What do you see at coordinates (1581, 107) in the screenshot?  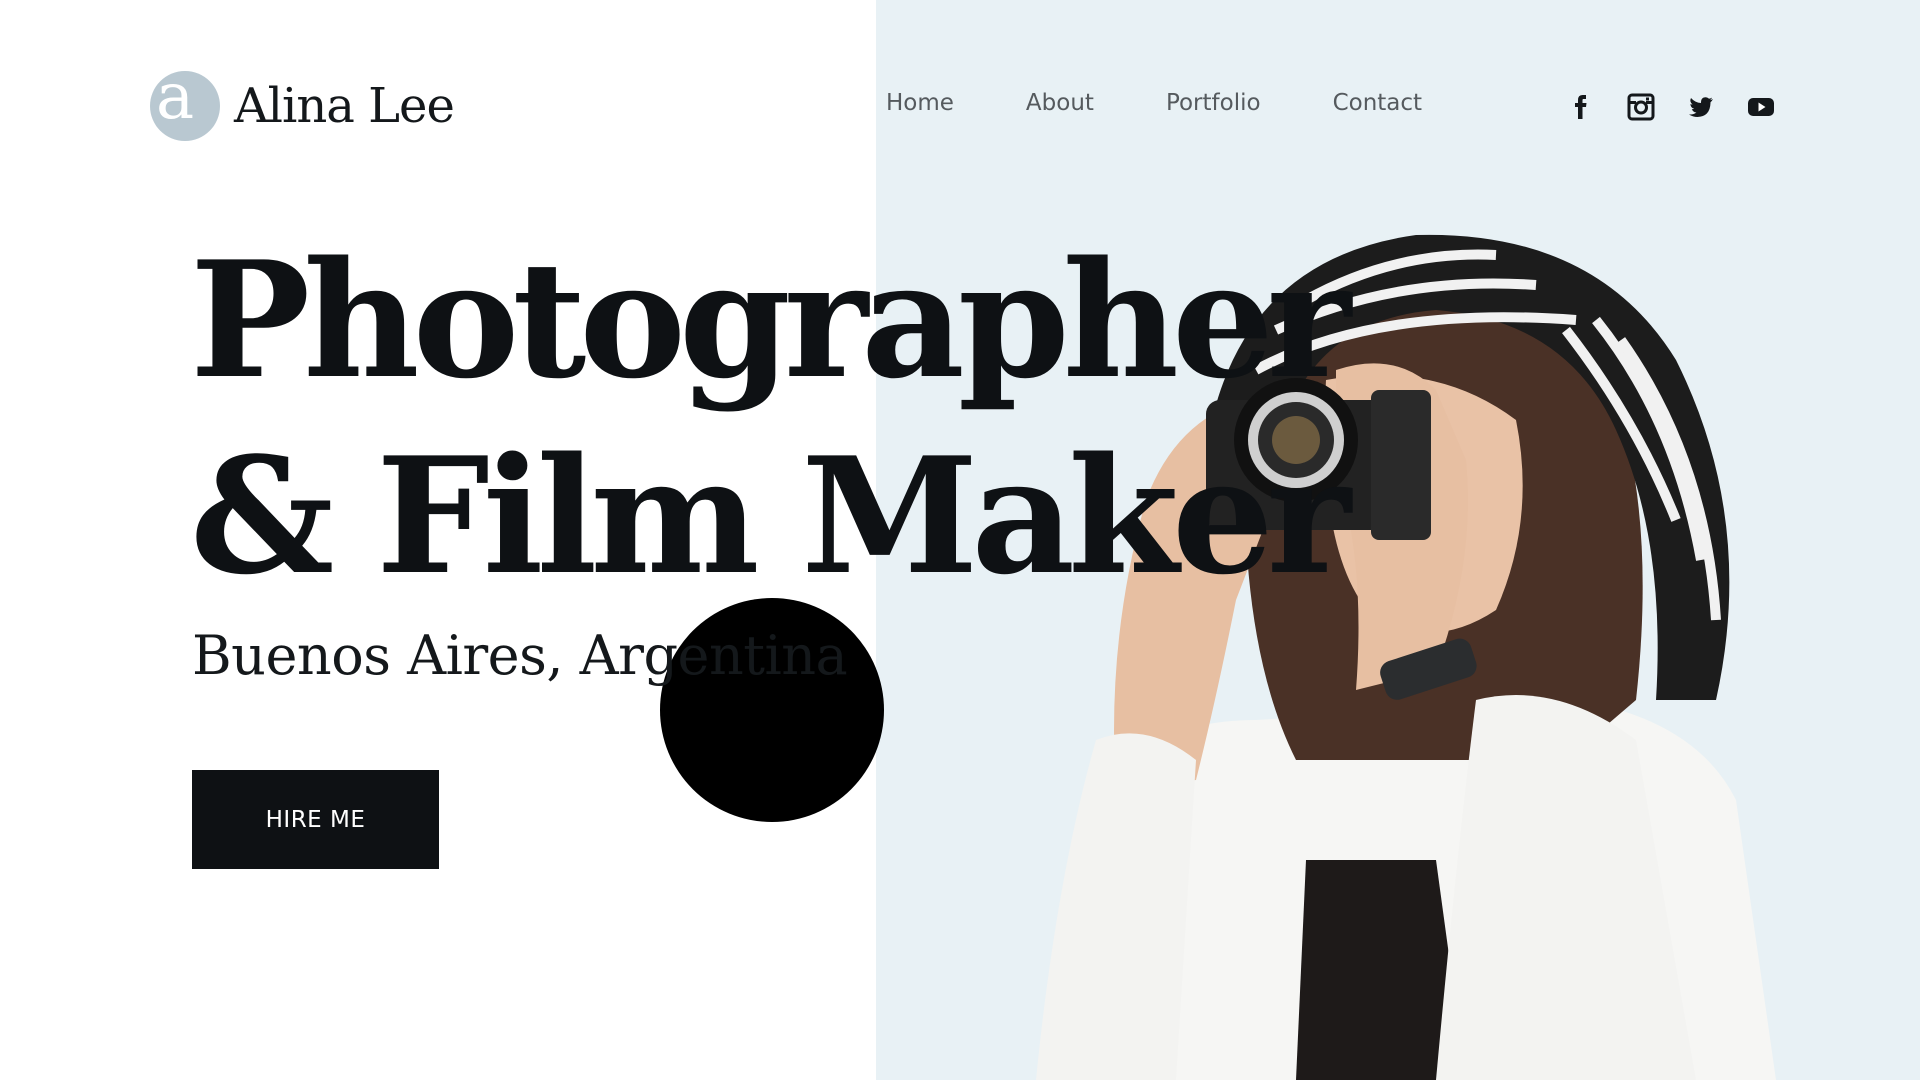 I see `facebook-icon` at bounding box center [1581, 107].